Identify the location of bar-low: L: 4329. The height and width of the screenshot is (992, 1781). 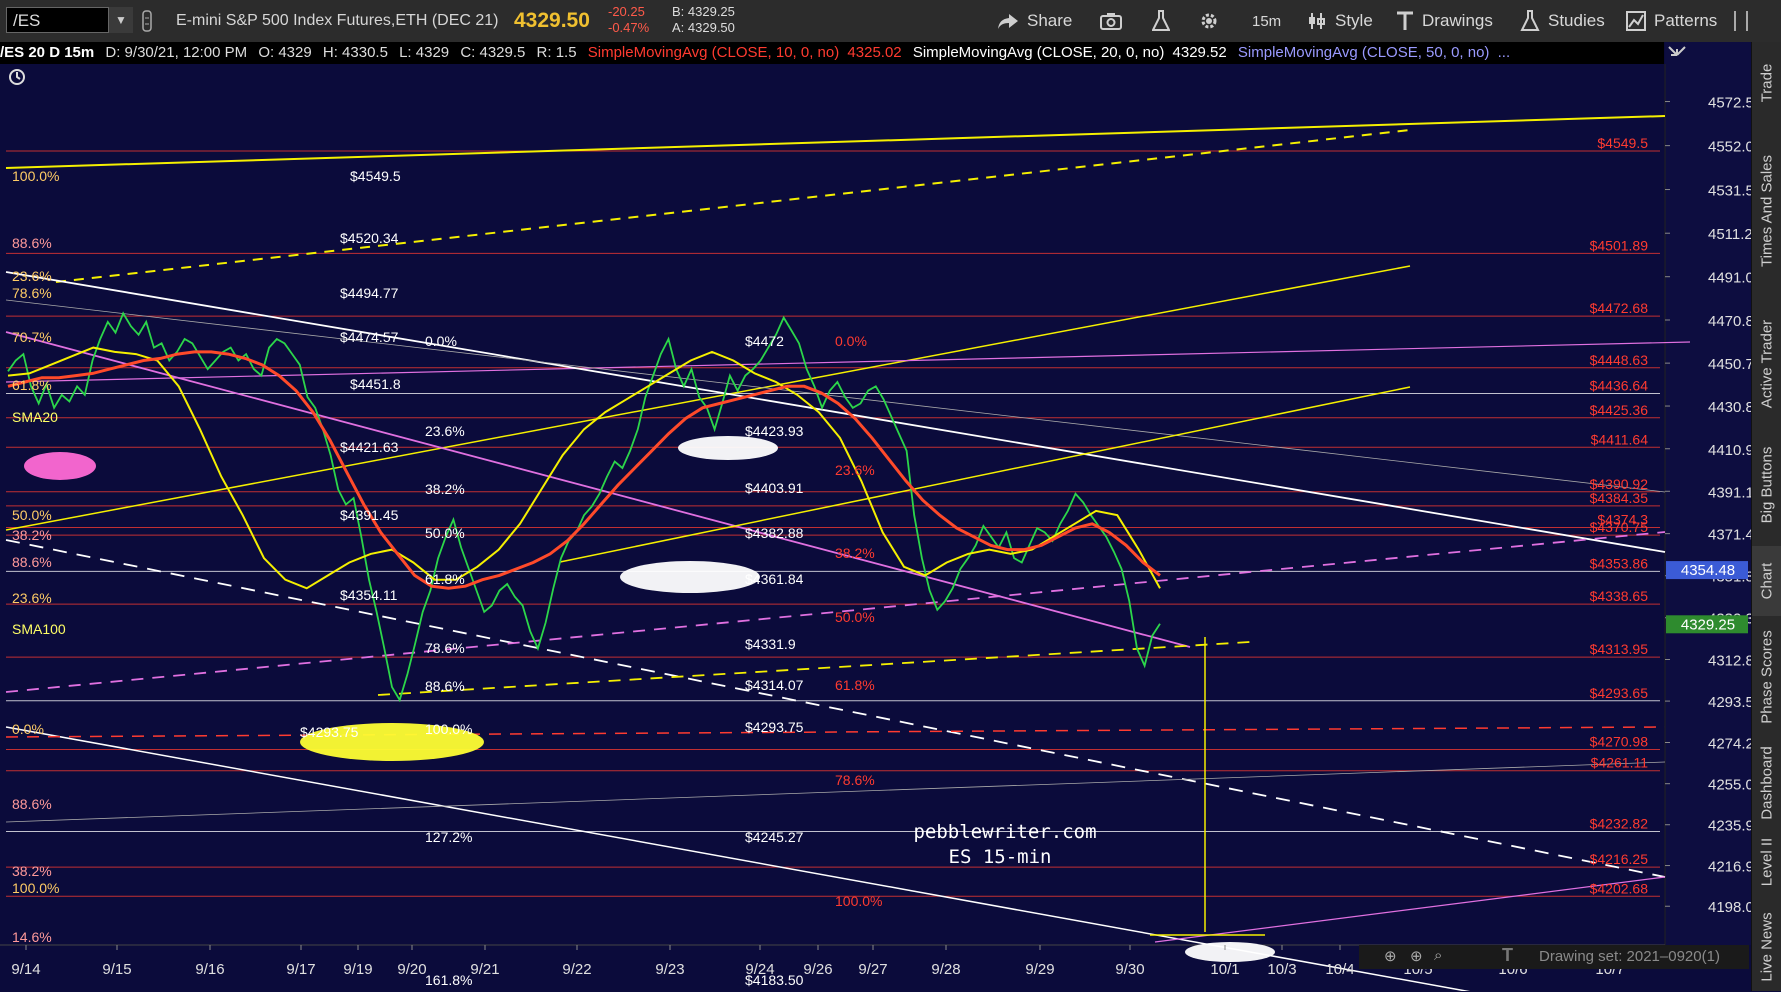
(424, 52).